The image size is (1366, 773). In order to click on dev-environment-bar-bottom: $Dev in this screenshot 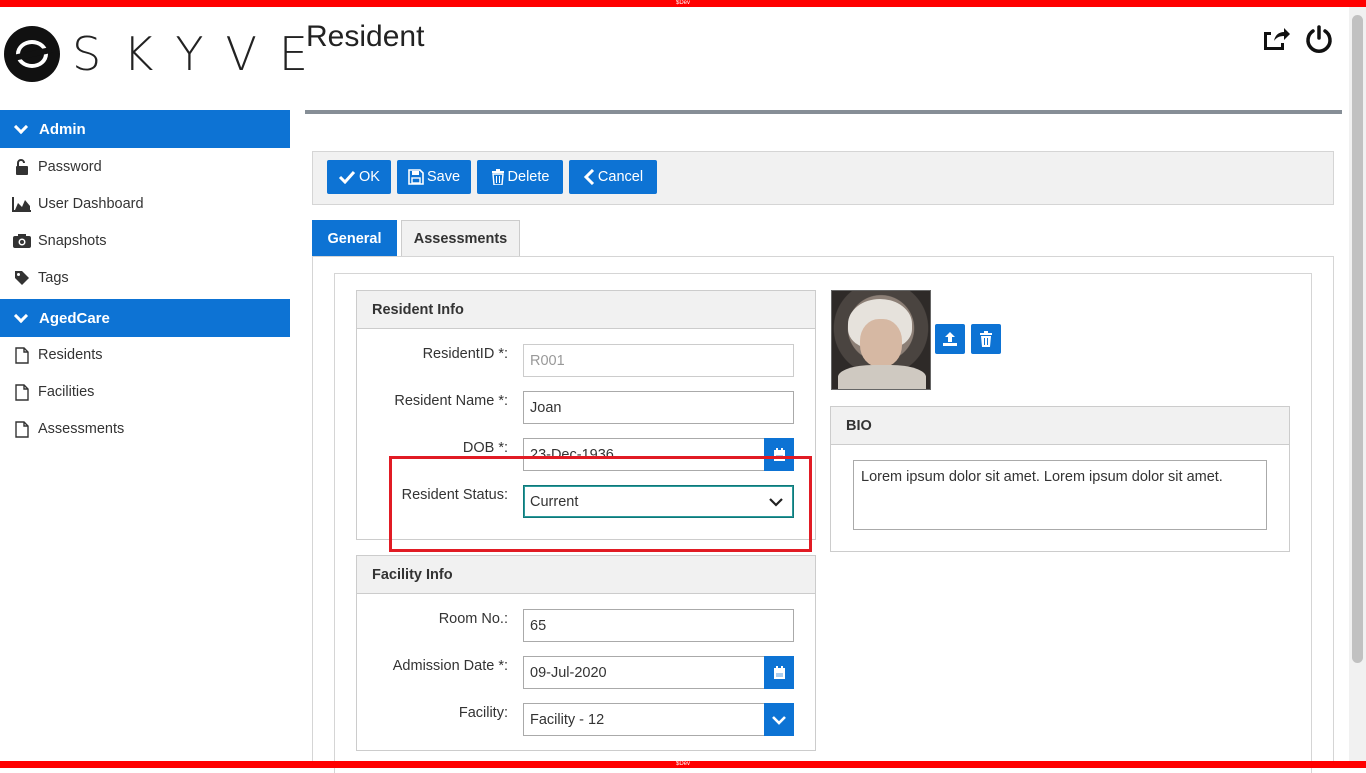, I will do `click(683, 764)`.